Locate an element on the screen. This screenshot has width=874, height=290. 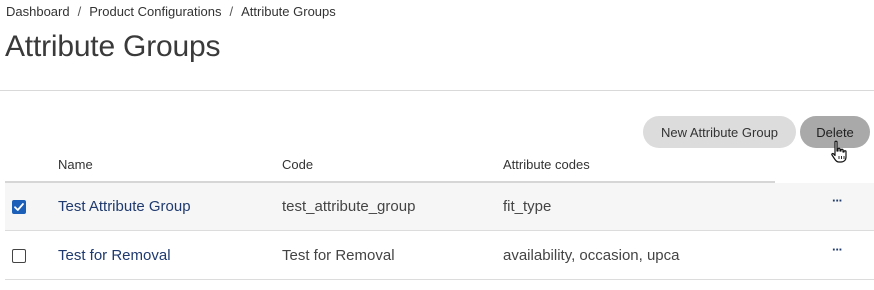
row-attribute-codes: availability, occasion, upca is located at coordinates (591, 255).